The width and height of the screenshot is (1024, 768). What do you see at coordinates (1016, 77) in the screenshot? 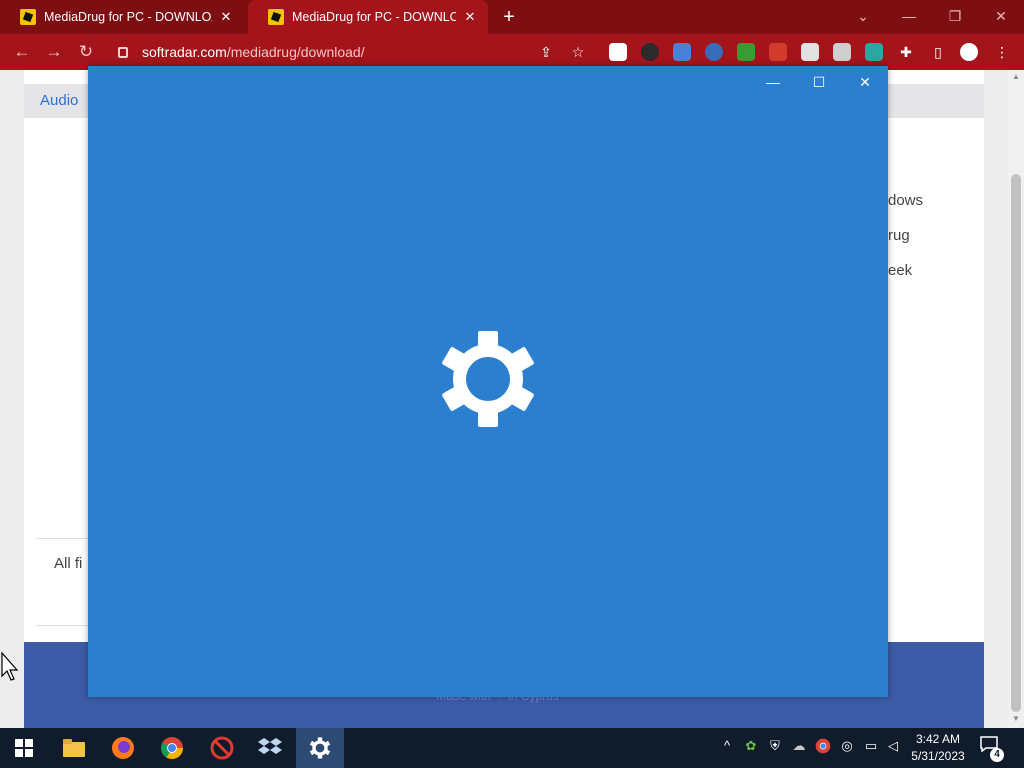
I see `scroll-up-icon: ▲` at bounding box center [1016, 77].